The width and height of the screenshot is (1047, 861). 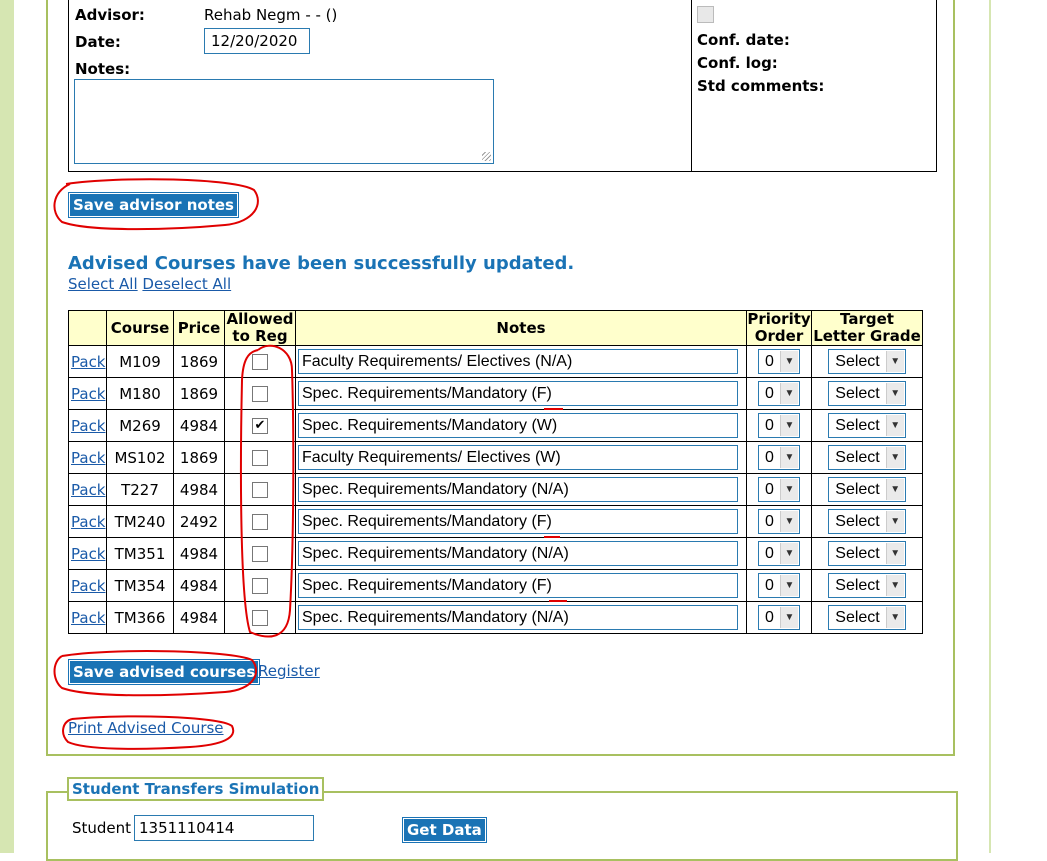 I want to click on pack-cell: Pack, so click(x=87, y=585).